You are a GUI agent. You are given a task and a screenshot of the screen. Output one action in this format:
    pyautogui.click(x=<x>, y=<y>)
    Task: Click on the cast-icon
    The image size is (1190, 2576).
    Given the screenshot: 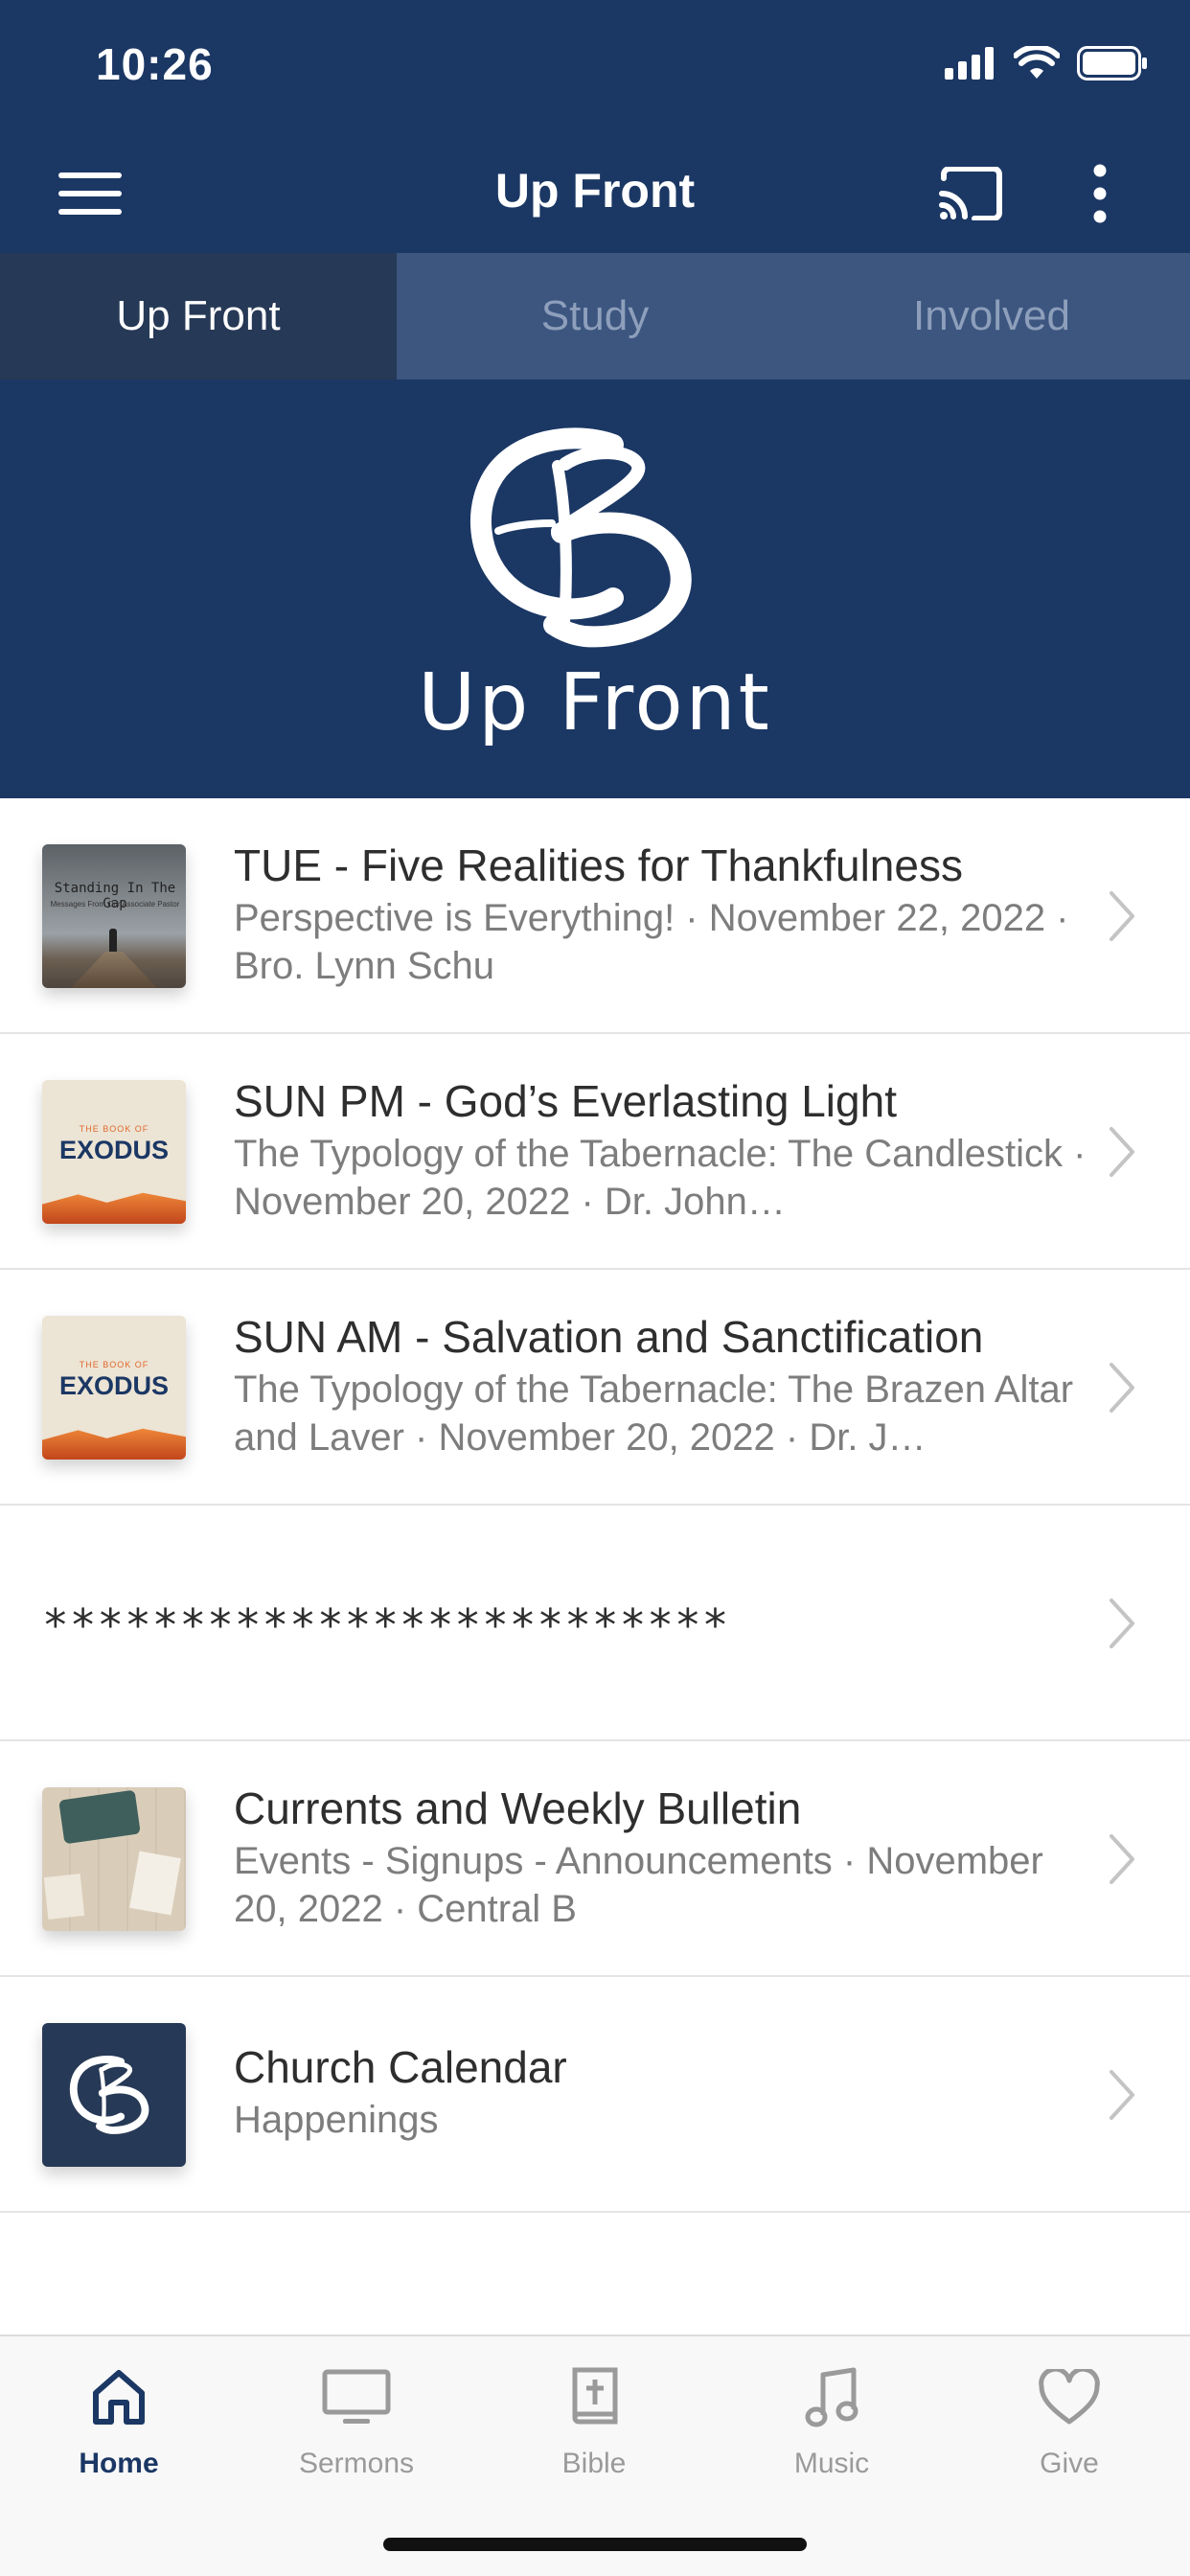 What is the action you would take?
    pyautogui.click(x=971, y=193)
    